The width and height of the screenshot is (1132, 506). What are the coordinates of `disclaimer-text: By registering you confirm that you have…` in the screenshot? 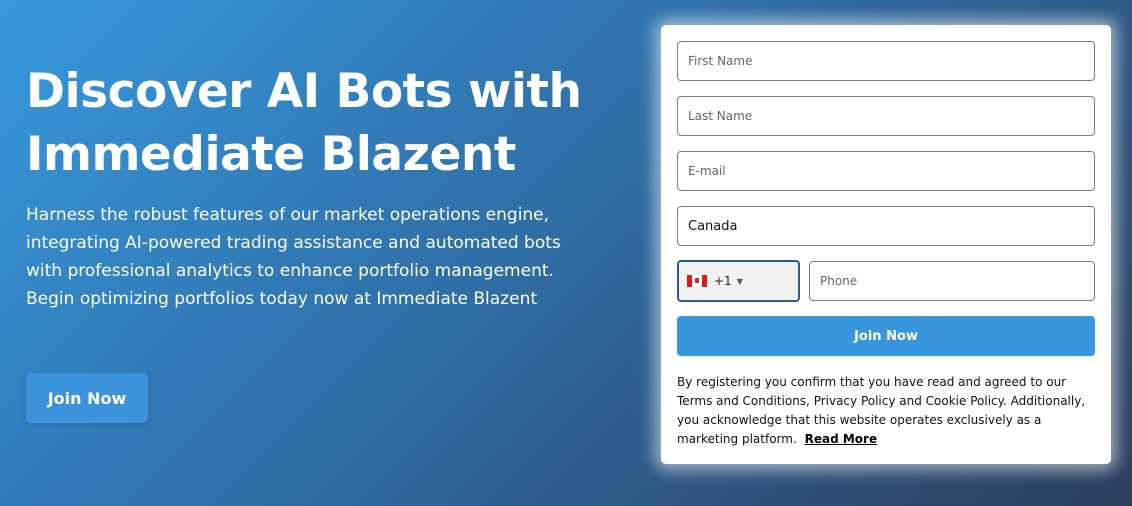 It's located at (881, 410).